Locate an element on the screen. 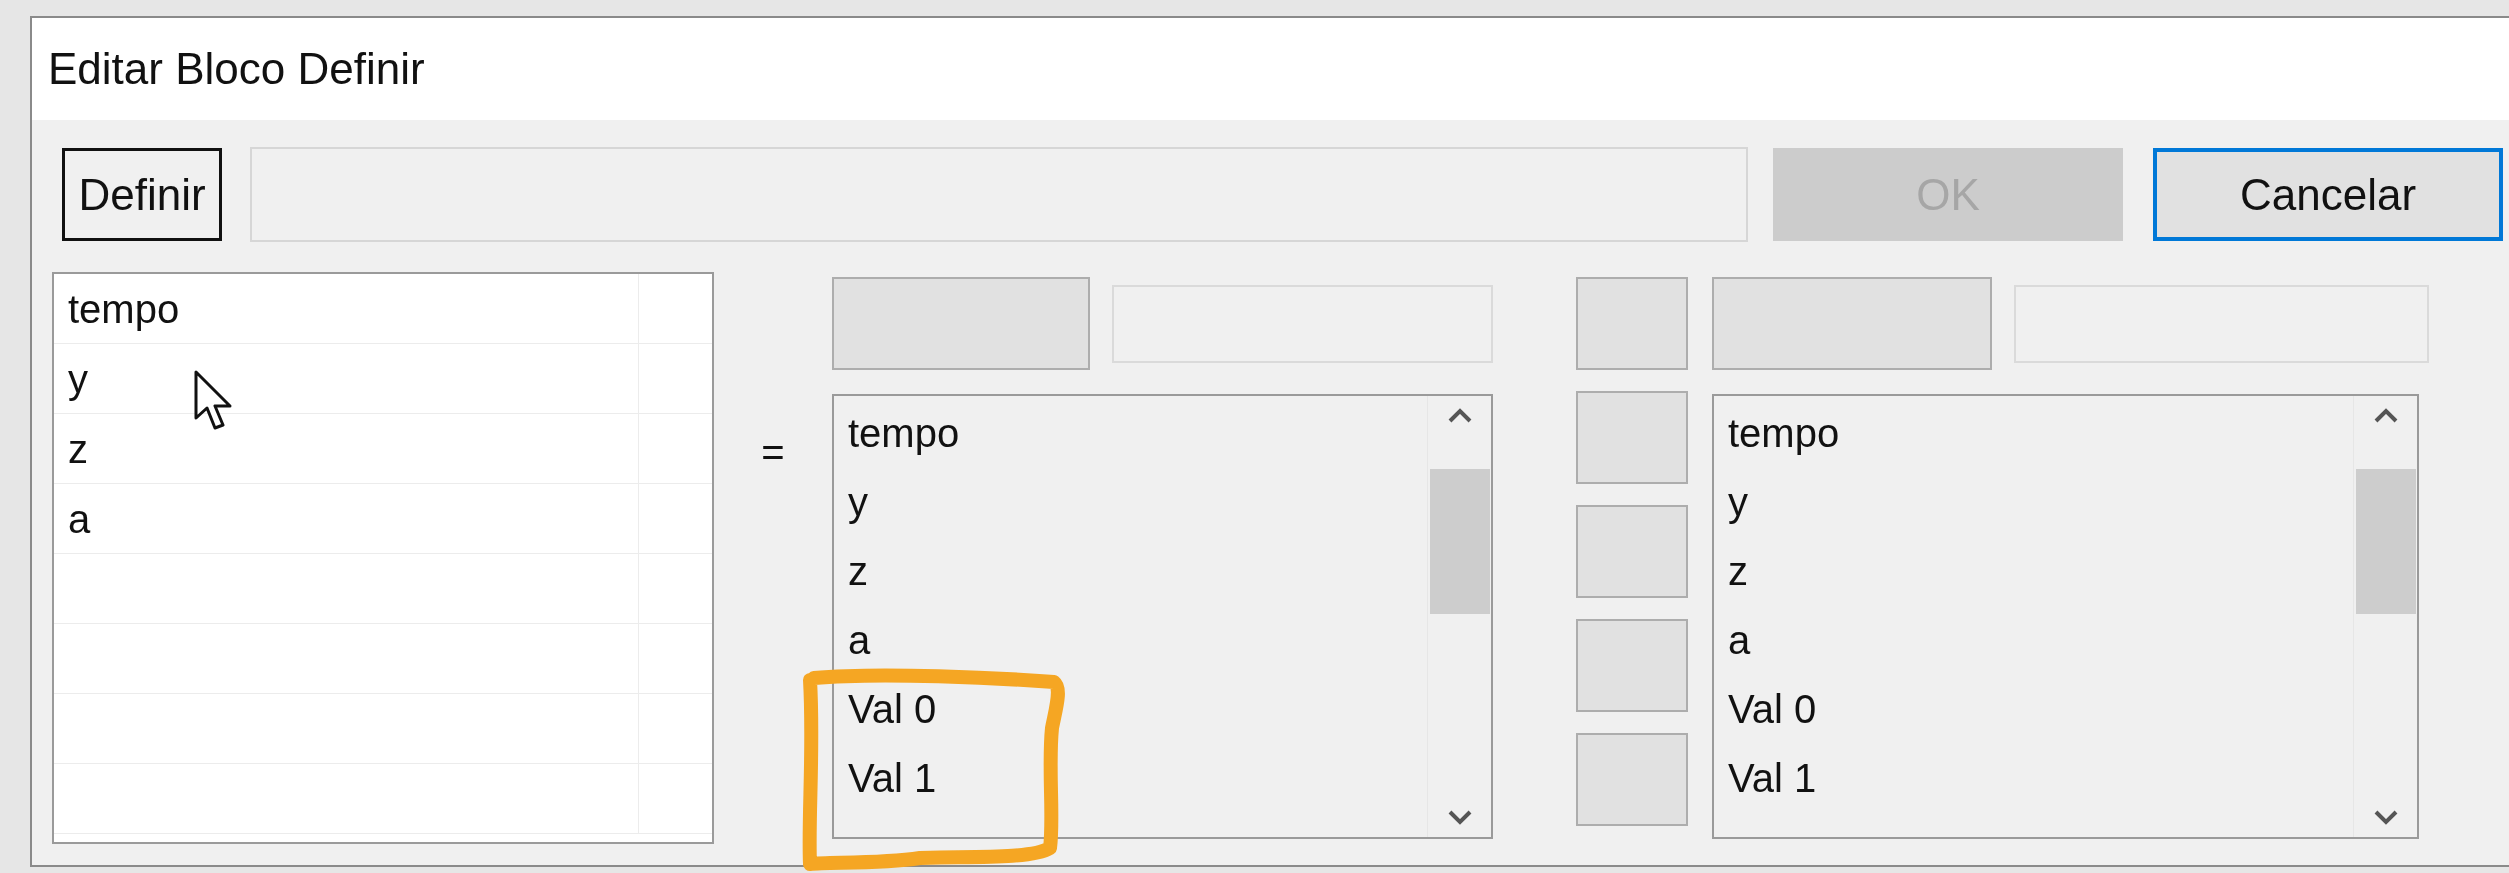  dialog-button: Cancelar is located at coordinates (2328, 194).